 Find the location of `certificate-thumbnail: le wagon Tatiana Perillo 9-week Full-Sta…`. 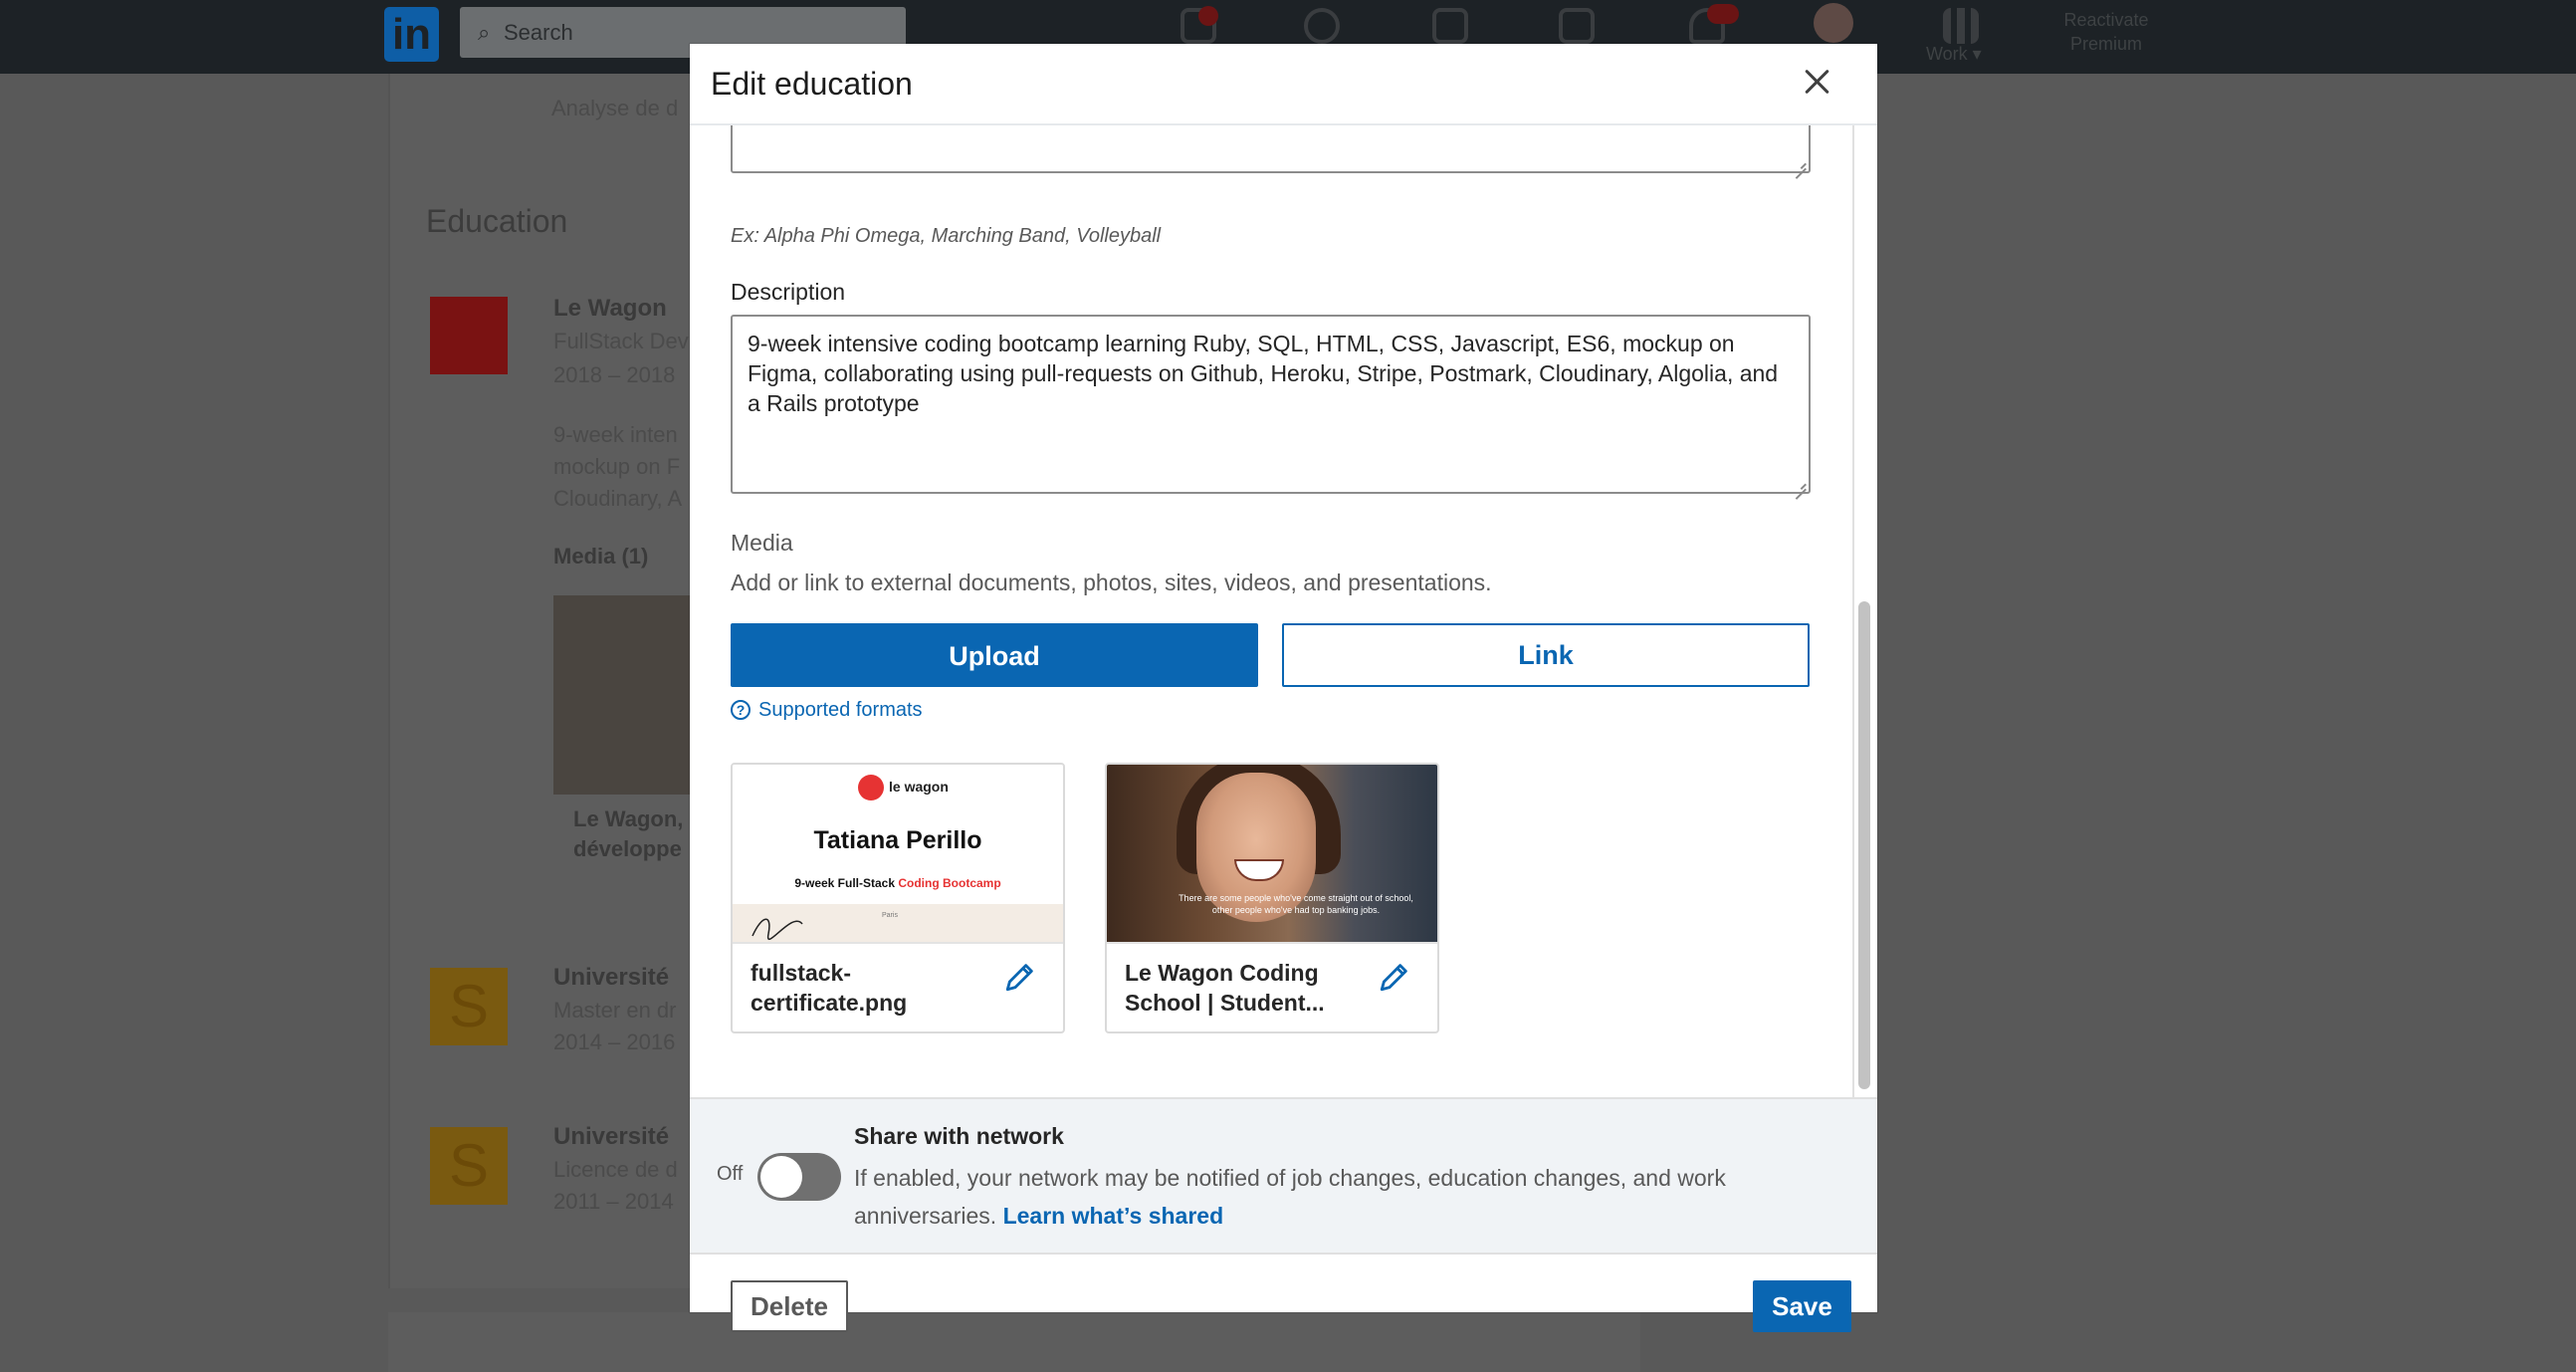

certificate-thumbnail: le wagon Tatiana Perillo 9-week Full-Sta… is located at coordinates (898, 853).